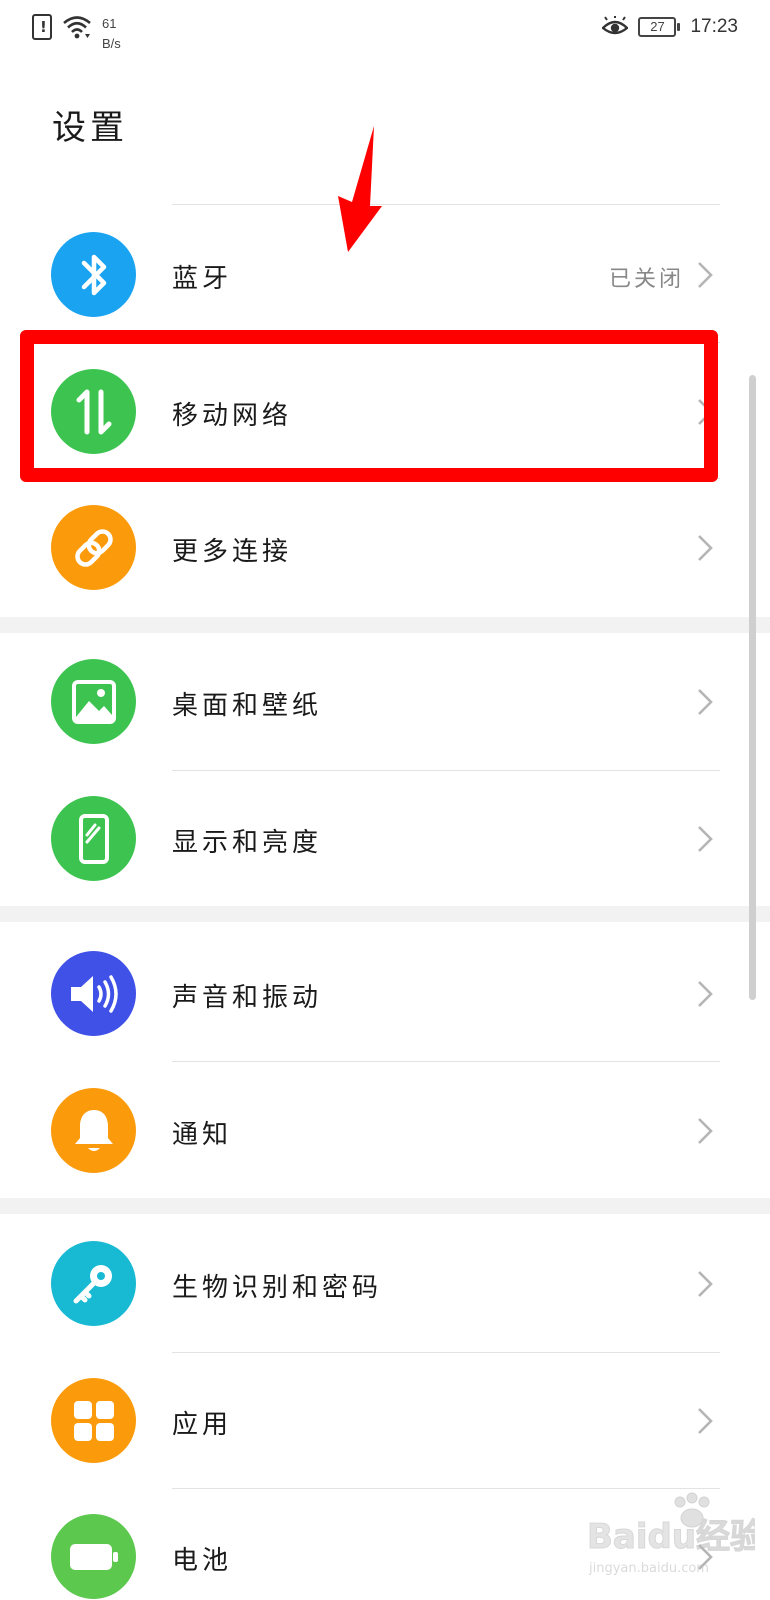 The width and height of the screenshot is (770, 1600). Describe the element at coordinates (446, 204) in the screenshot. I see `divider` at that location.